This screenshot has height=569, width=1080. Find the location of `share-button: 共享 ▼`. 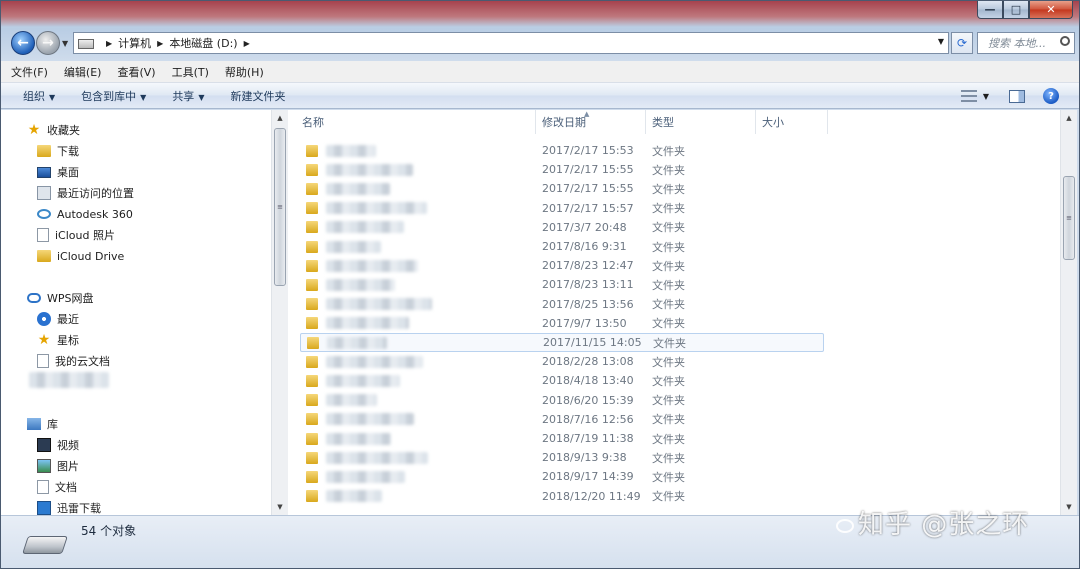

share-button: 共享 ▼ is located at coordinates (188, 96).